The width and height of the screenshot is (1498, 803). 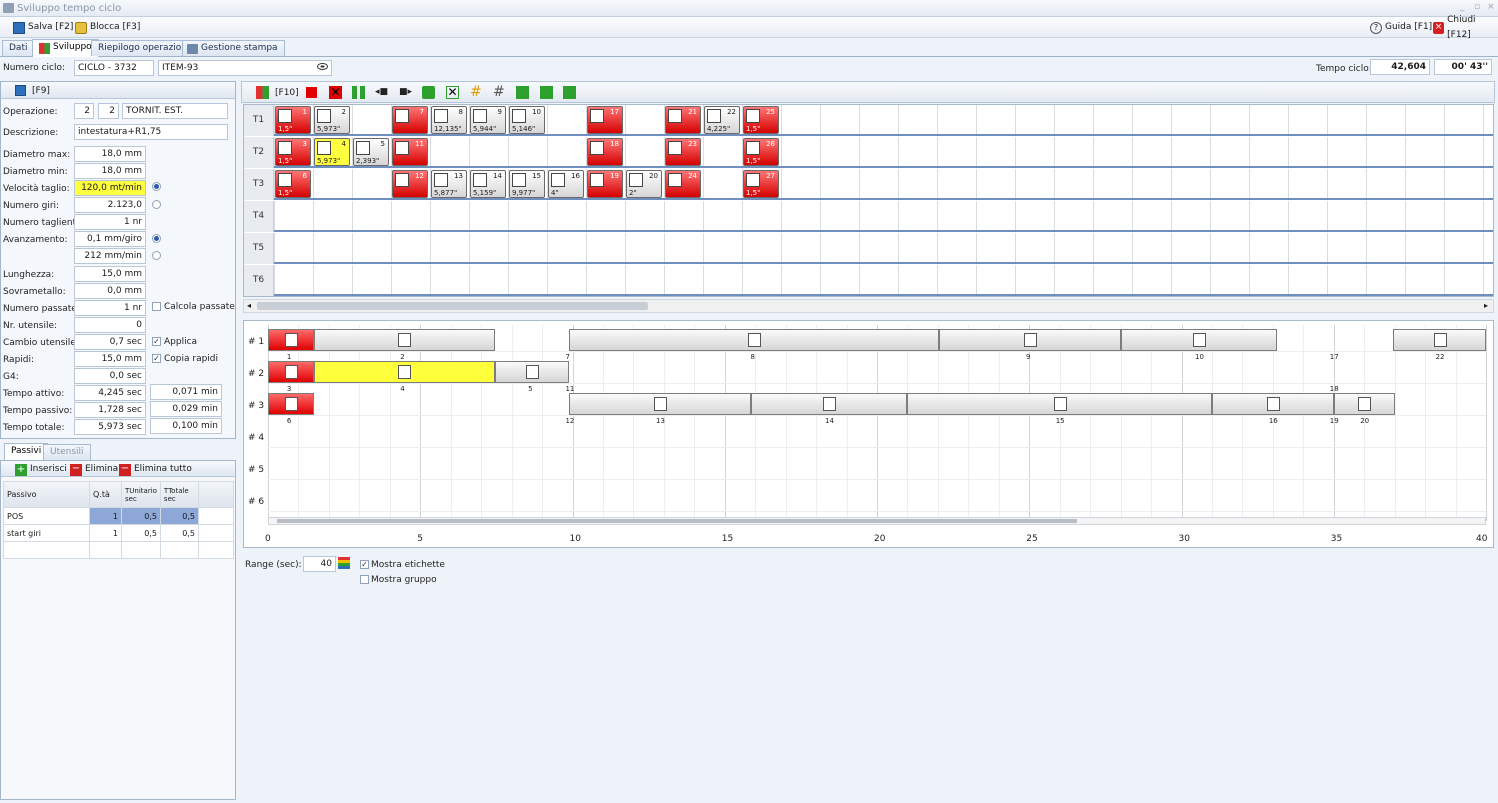 I want to click on clear-icon: ✕, so click(x=452, y=92).